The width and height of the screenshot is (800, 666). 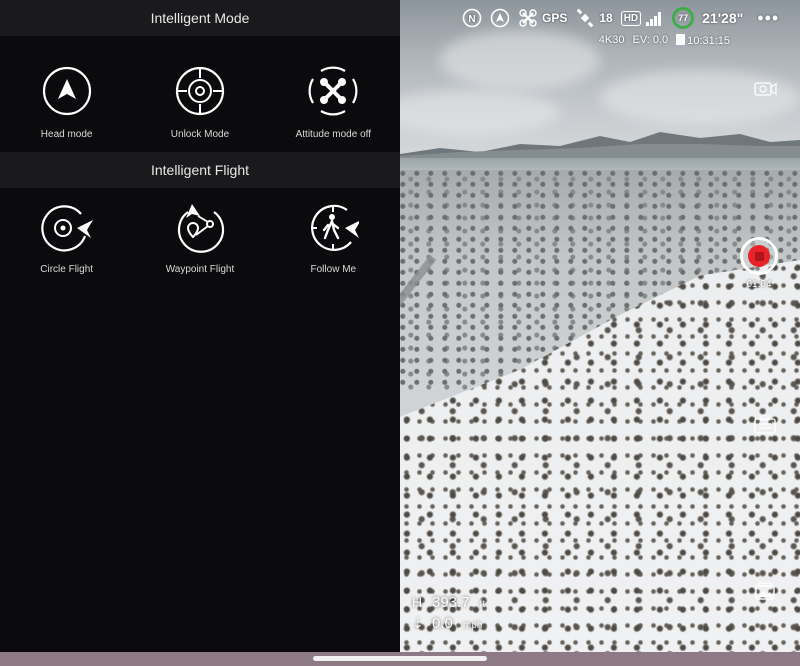 I want to click on camera-settings-icon, so click(x=765, y=424).